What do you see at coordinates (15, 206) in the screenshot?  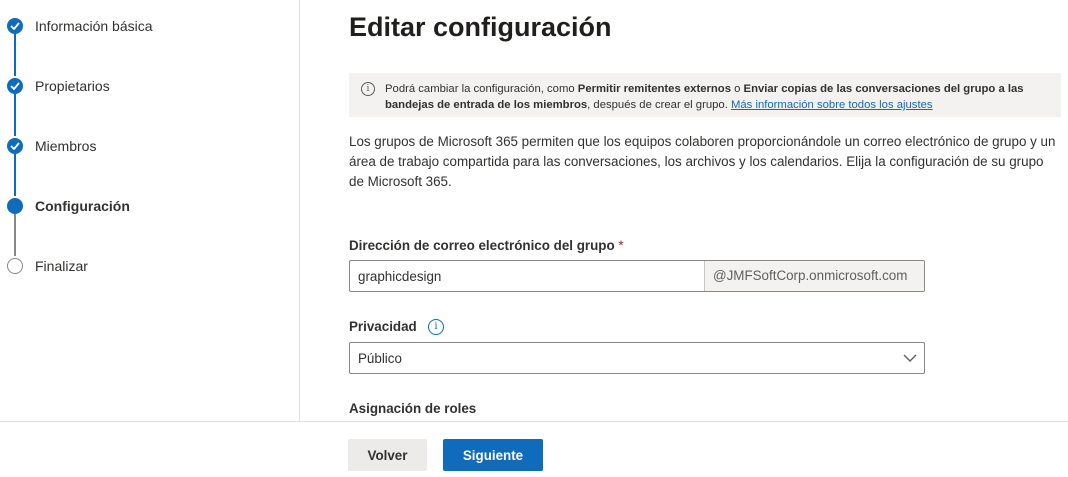 I see `current-step-icon` at bounding box center [15, 206].